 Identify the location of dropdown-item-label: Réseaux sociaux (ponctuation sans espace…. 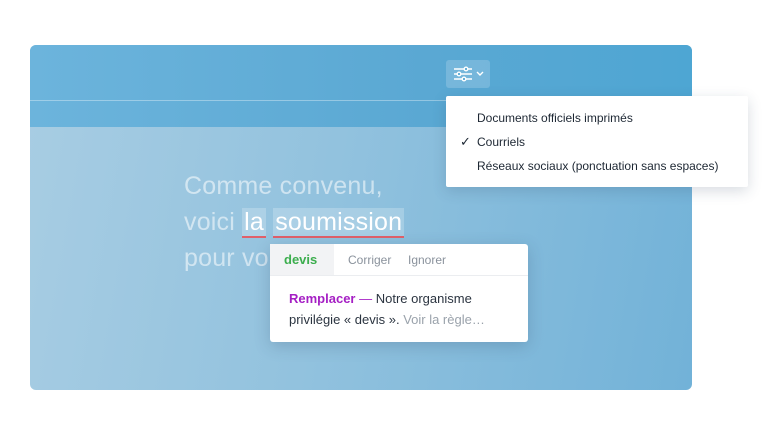
(598, 166).